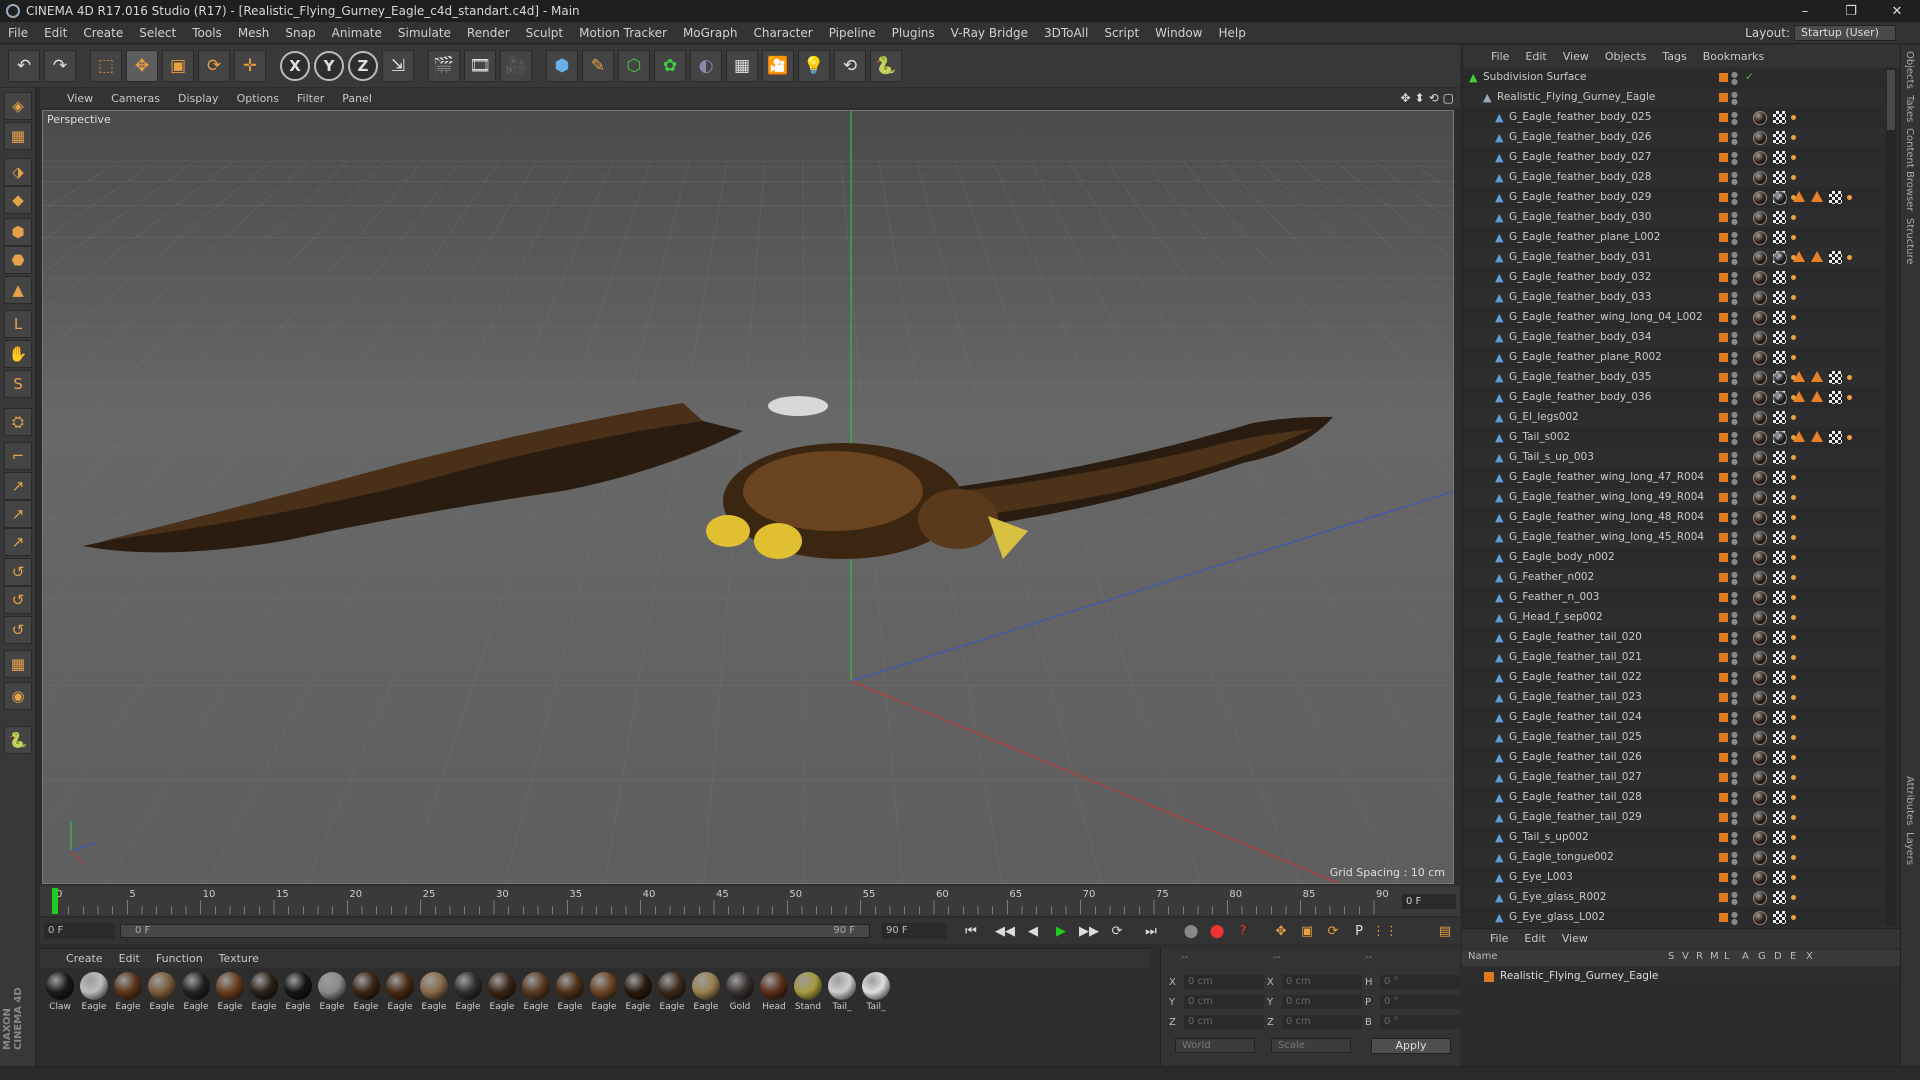 Image resolution: width=1920 pixels, height=1080 pixels. What do you see at coordinates (1674, 258) in the screenshot?
I see `object-row: ▲ G_Eagle_feather_body_031 ● ●` at bounding box center [1674, 258].